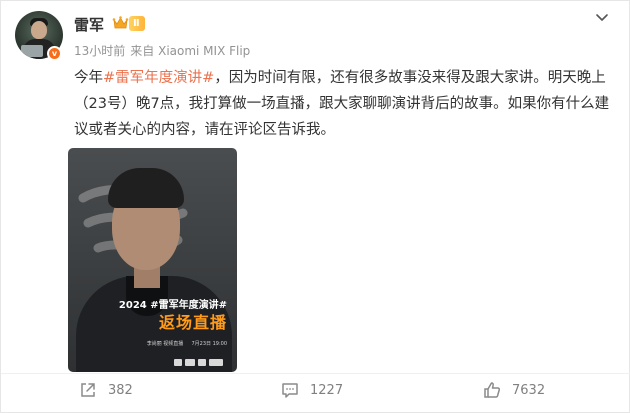  Describe the element at coordinates (199, 358) in the screenshot. I see `poster-logos` at that location.